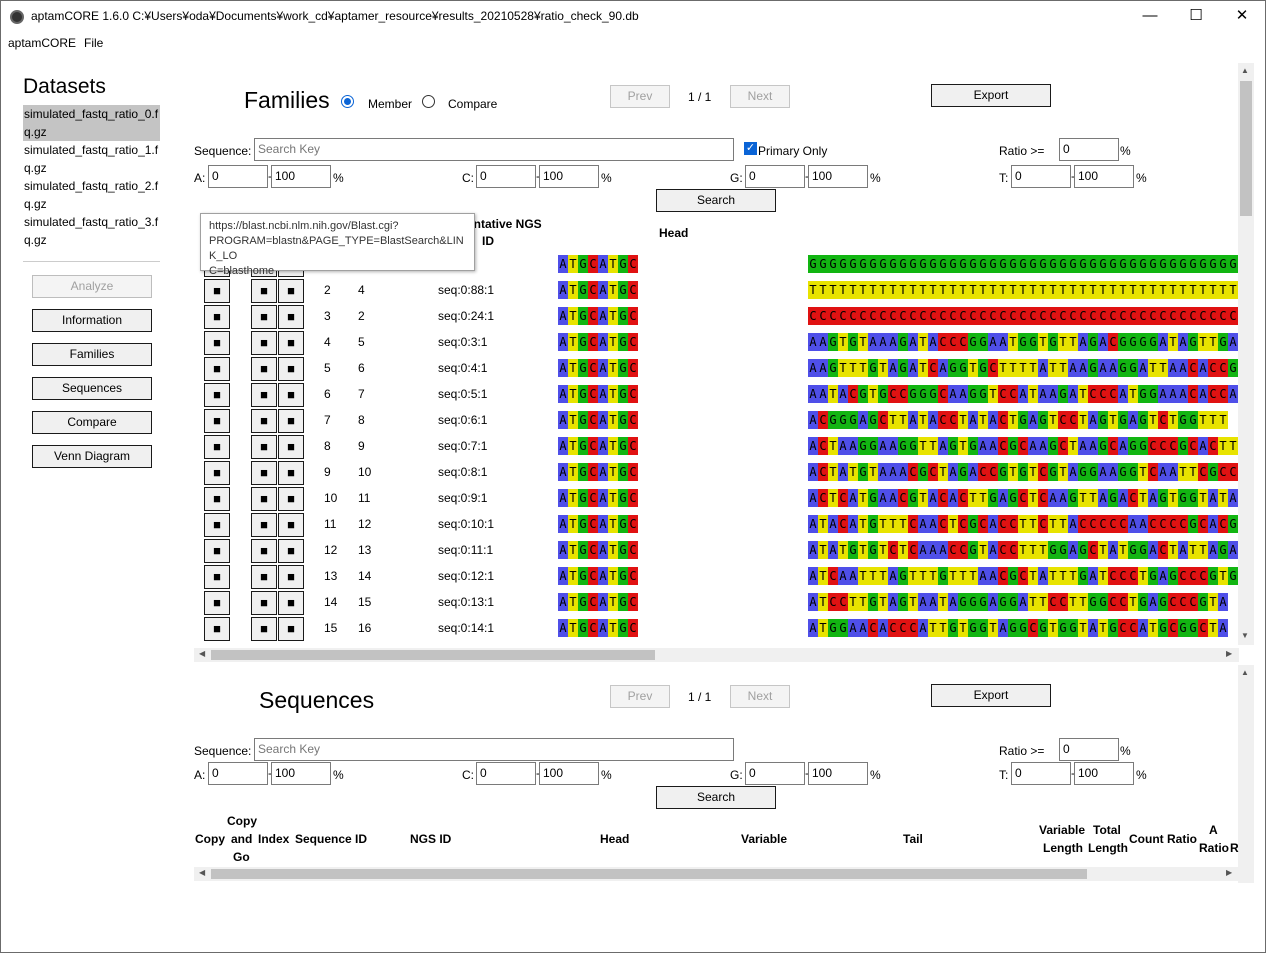  Describe the element at coordinates (991, 95) in the screenshot. I see `families-export-button: Export` at that location.